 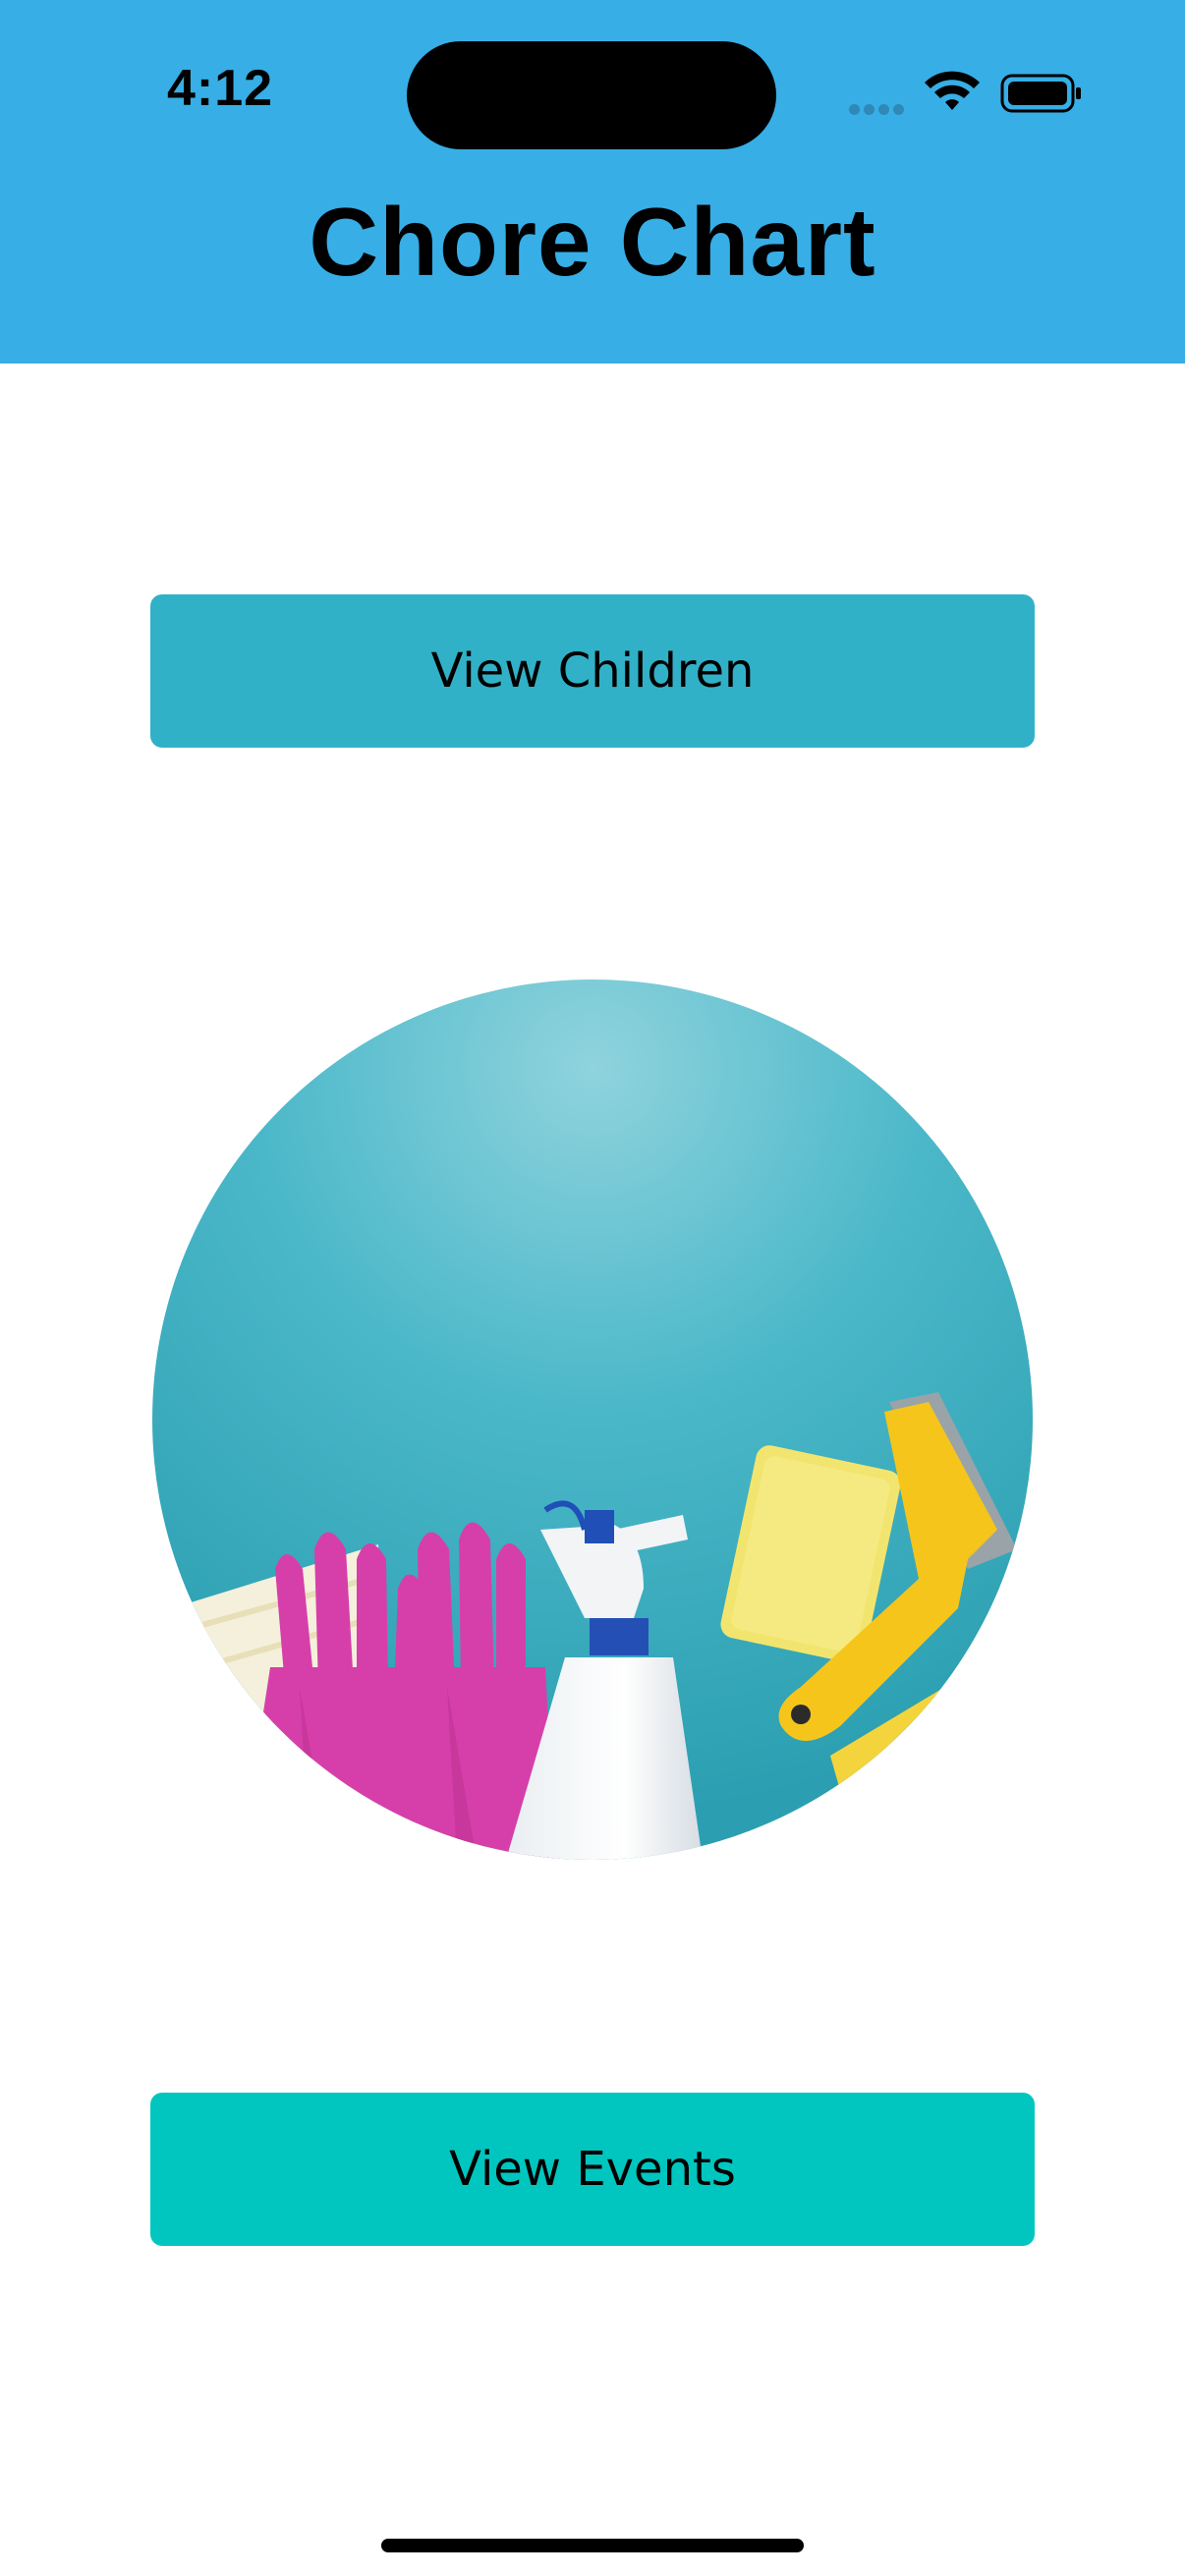 What do you see at coordinates (953, 90) in the screenshot?
I see `wifi-icon` at bounding box center [953, 90].